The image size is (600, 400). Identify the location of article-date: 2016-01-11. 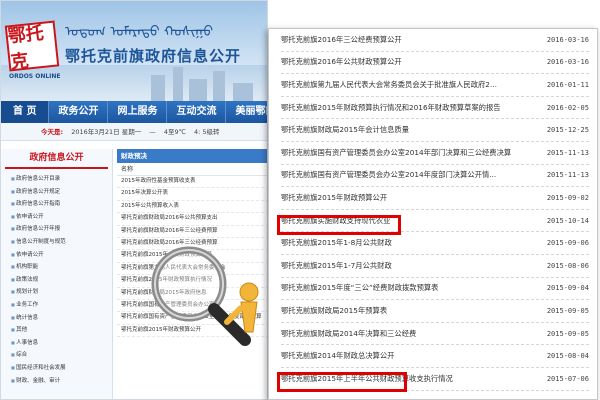
(567, 84).